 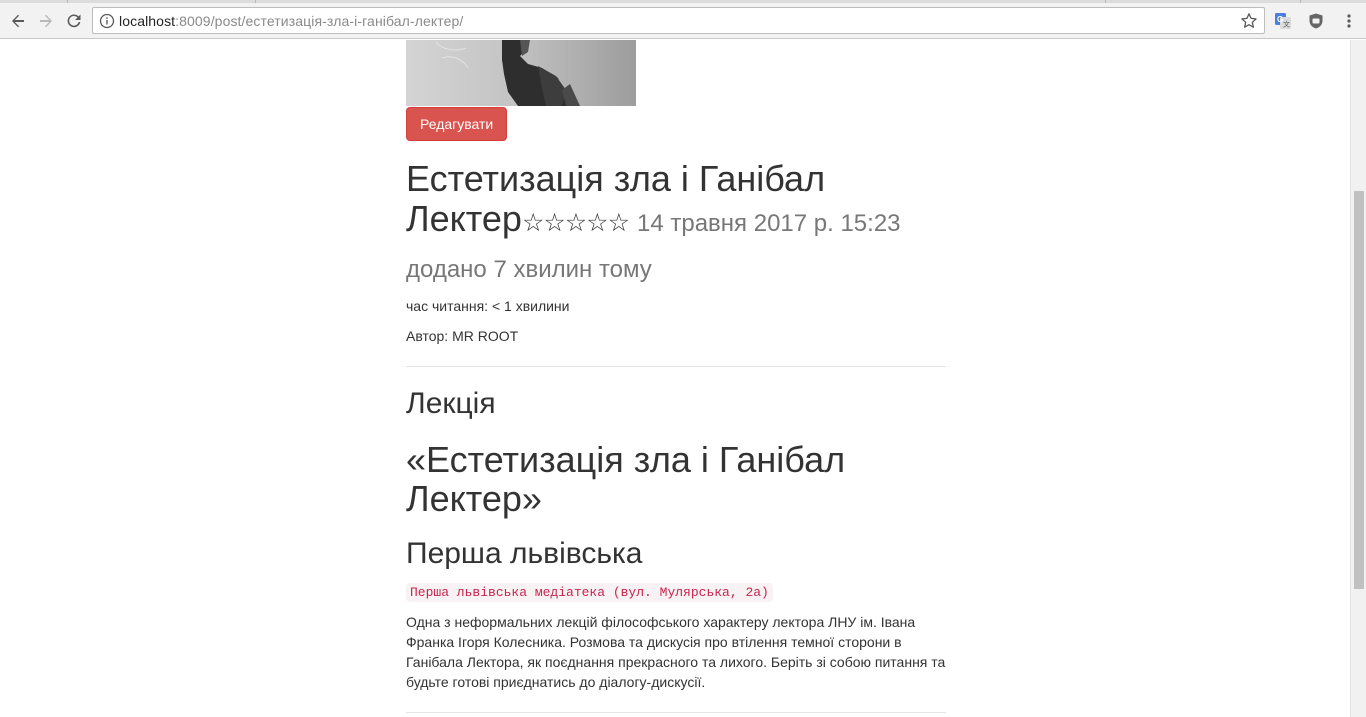 What do you see at coordinates (1249, 21) in the screenshot?
I see `bookmark-star-icon` at bounding box center [1249, 21].